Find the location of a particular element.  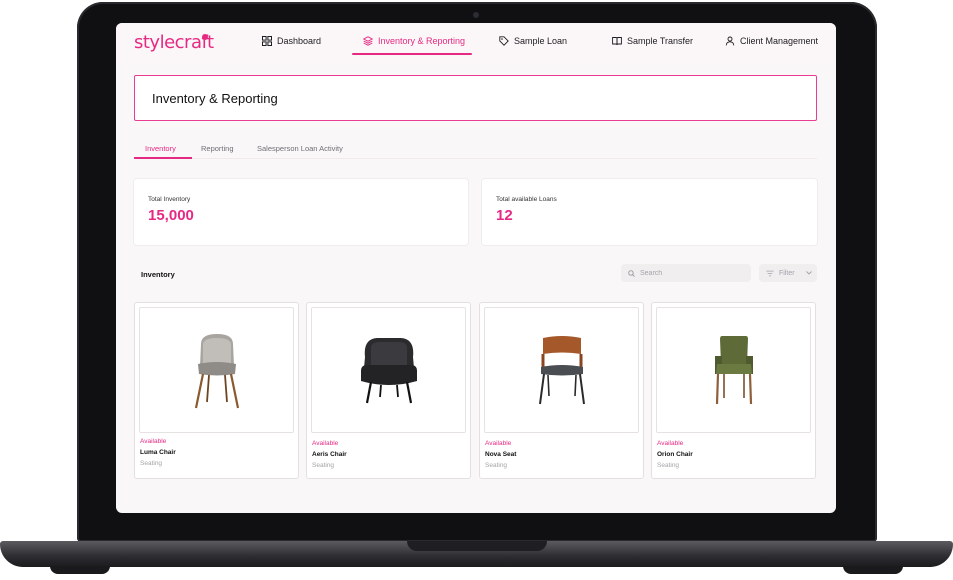

chevron-down-icon is located at coordinates (808, 273).